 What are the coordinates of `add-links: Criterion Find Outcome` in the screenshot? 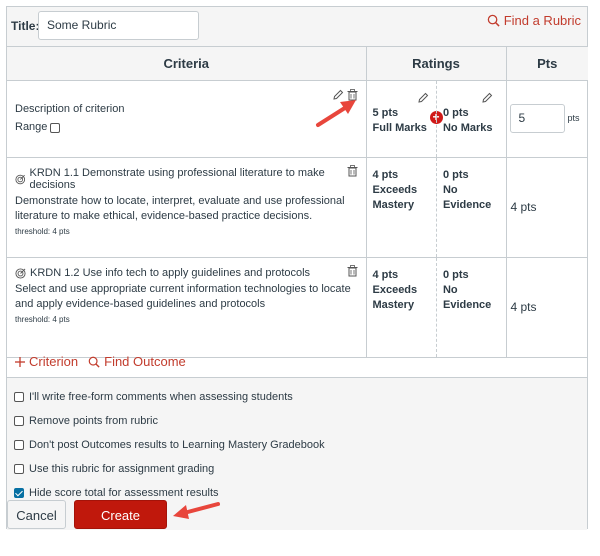 It's located at (100, 361).